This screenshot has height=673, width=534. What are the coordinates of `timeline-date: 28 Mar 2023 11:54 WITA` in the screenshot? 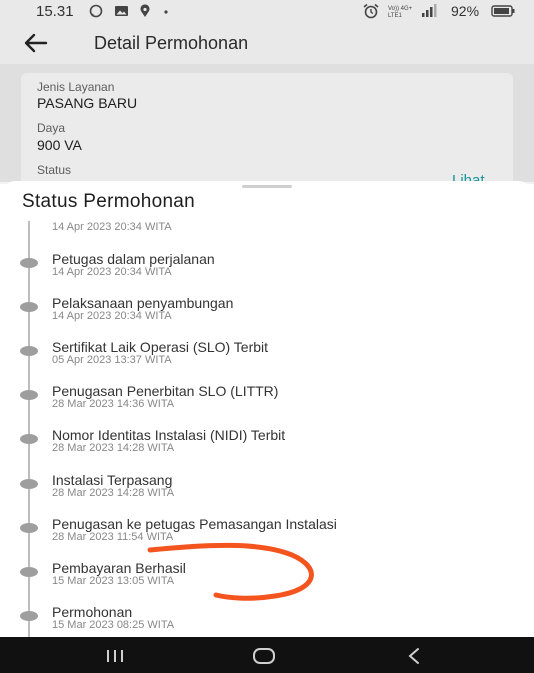 It's located at (113, 537).